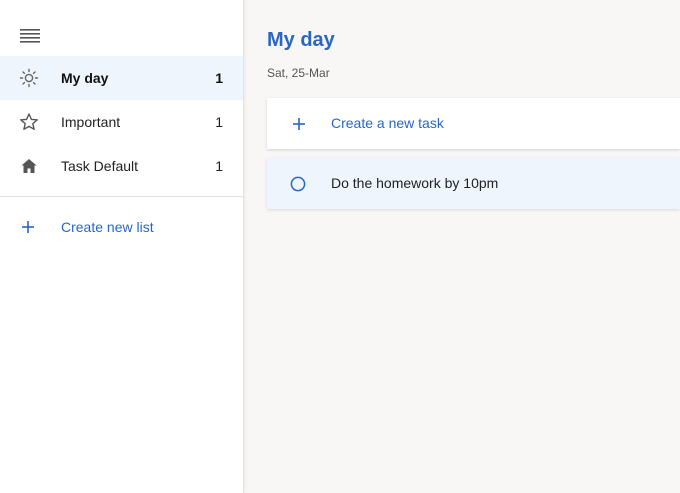 Image resolution: width=680 pixels, height=493 pixels. I want to click on home-icon, so click(29, 166).